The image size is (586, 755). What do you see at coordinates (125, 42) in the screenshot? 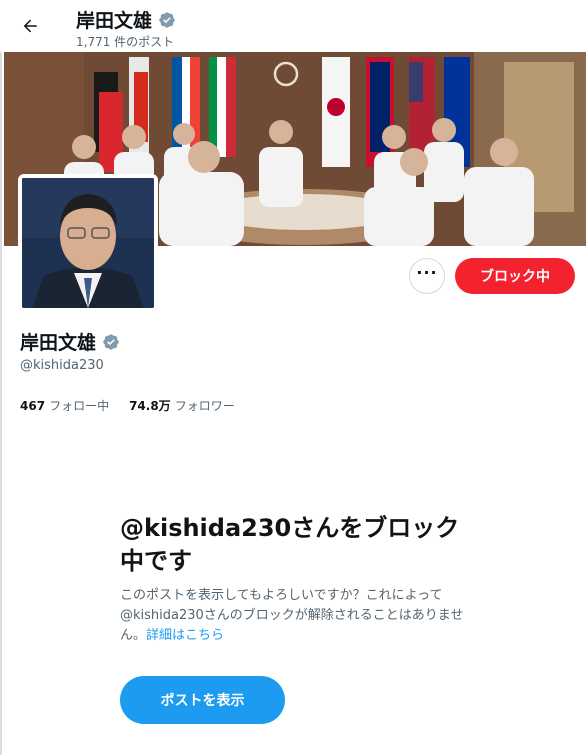
I see `post-count: 1,771 件のポスト` at bounding box center [125, 42].